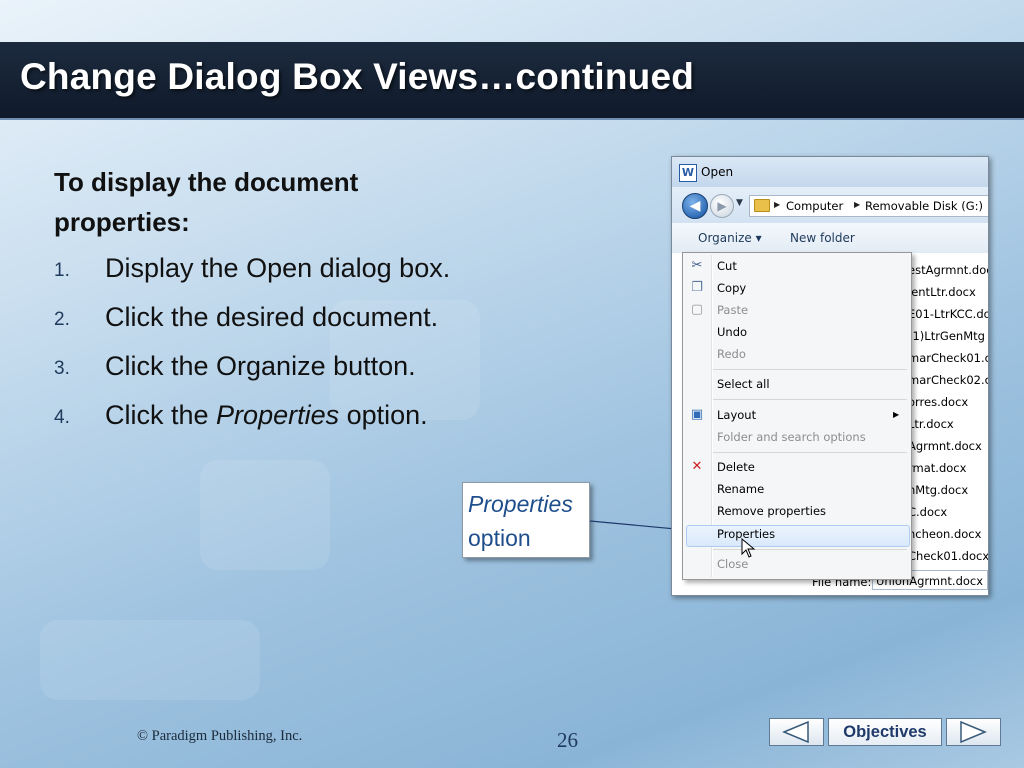 Image resolution: width=1024 pixels, height=768 pixels. I want to click on mouse-pointer-icon, so click(748, 548).